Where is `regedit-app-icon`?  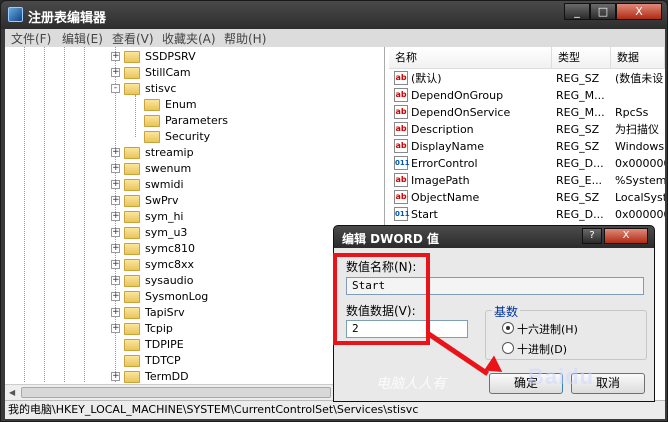 regedit-app-icon is located at coordinates (15, 14).